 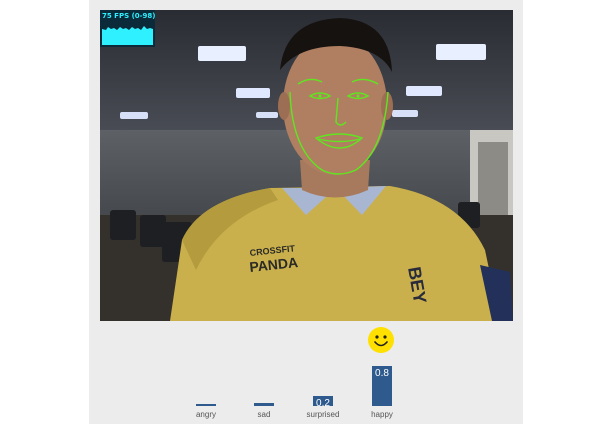 I want to click on bar-sad, so click(x=264, y=404).